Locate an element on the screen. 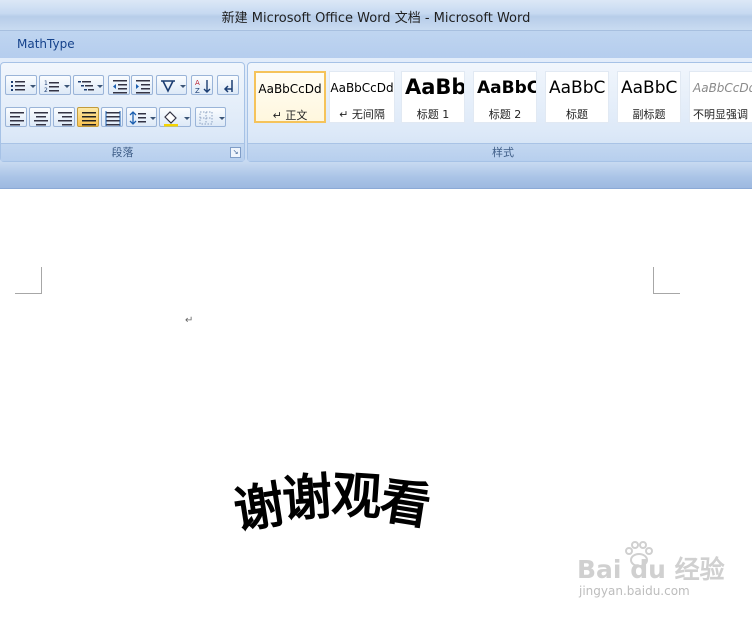 The image size is (752, 619). style-name: 标题 is located at coordinates (577, 114).